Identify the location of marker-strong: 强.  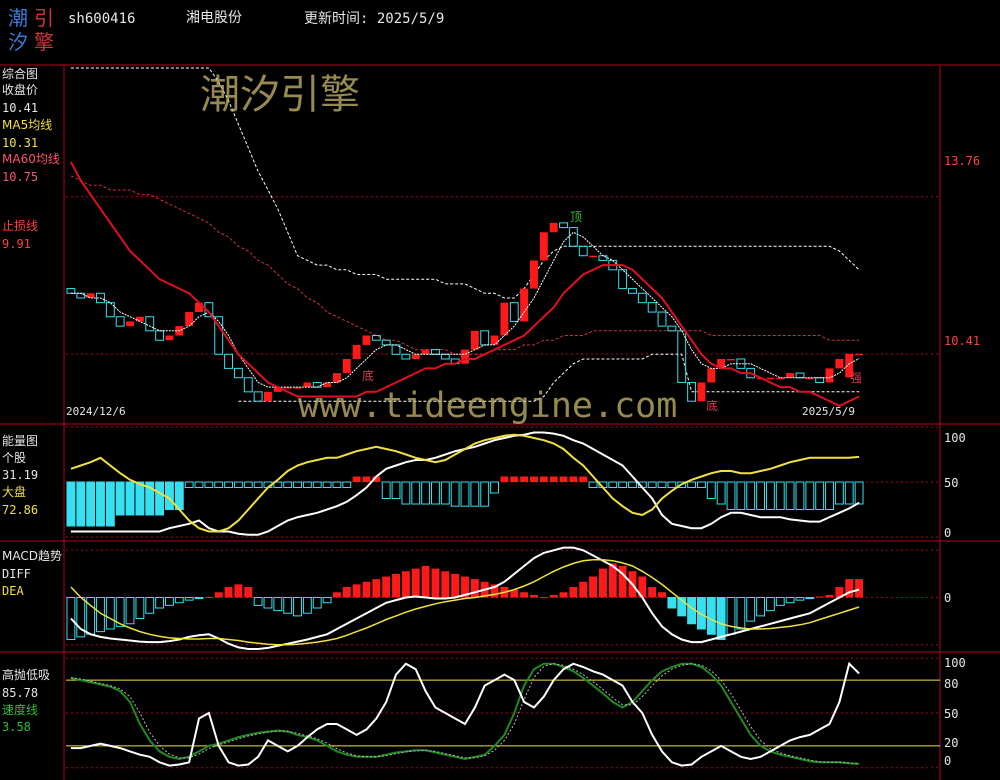
(856, 378).